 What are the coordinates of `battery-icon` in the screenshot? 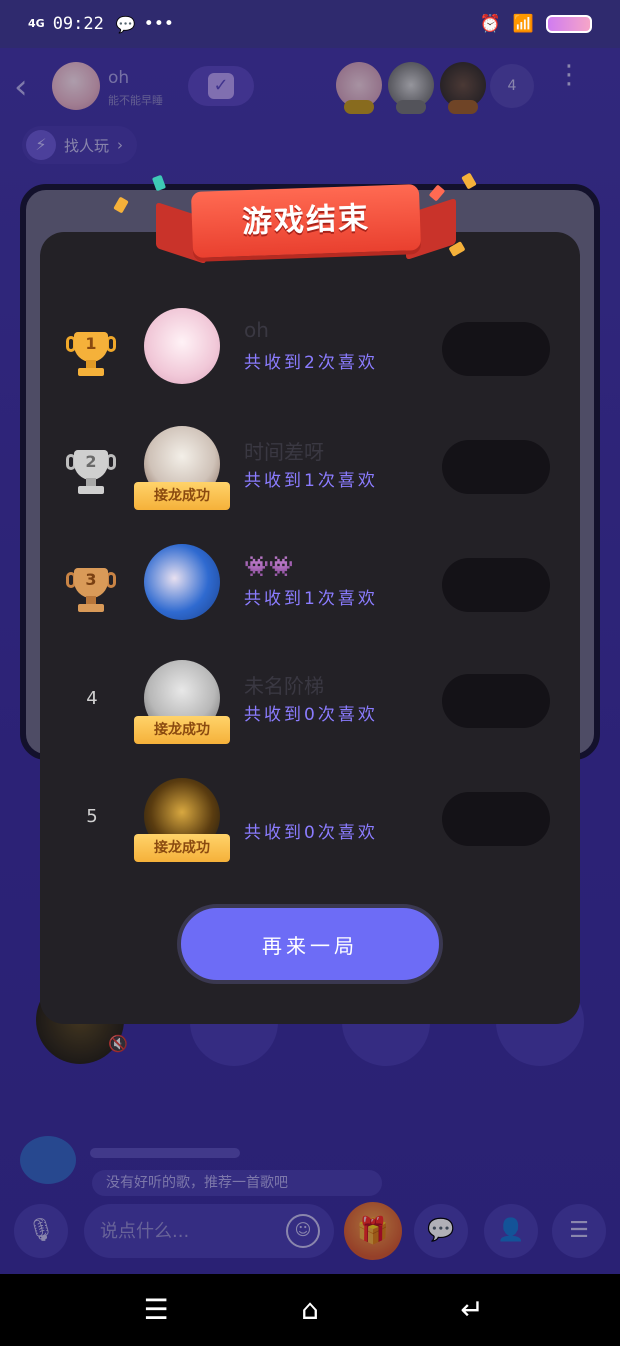 It's located at (569, 24).